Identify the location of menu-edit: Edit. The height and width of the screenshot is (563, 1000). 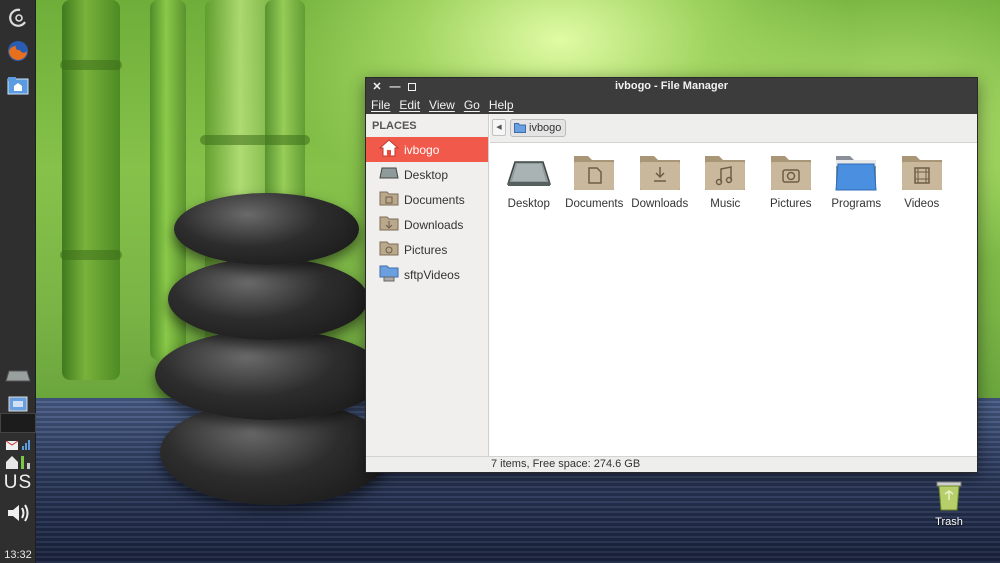
(409, 105).